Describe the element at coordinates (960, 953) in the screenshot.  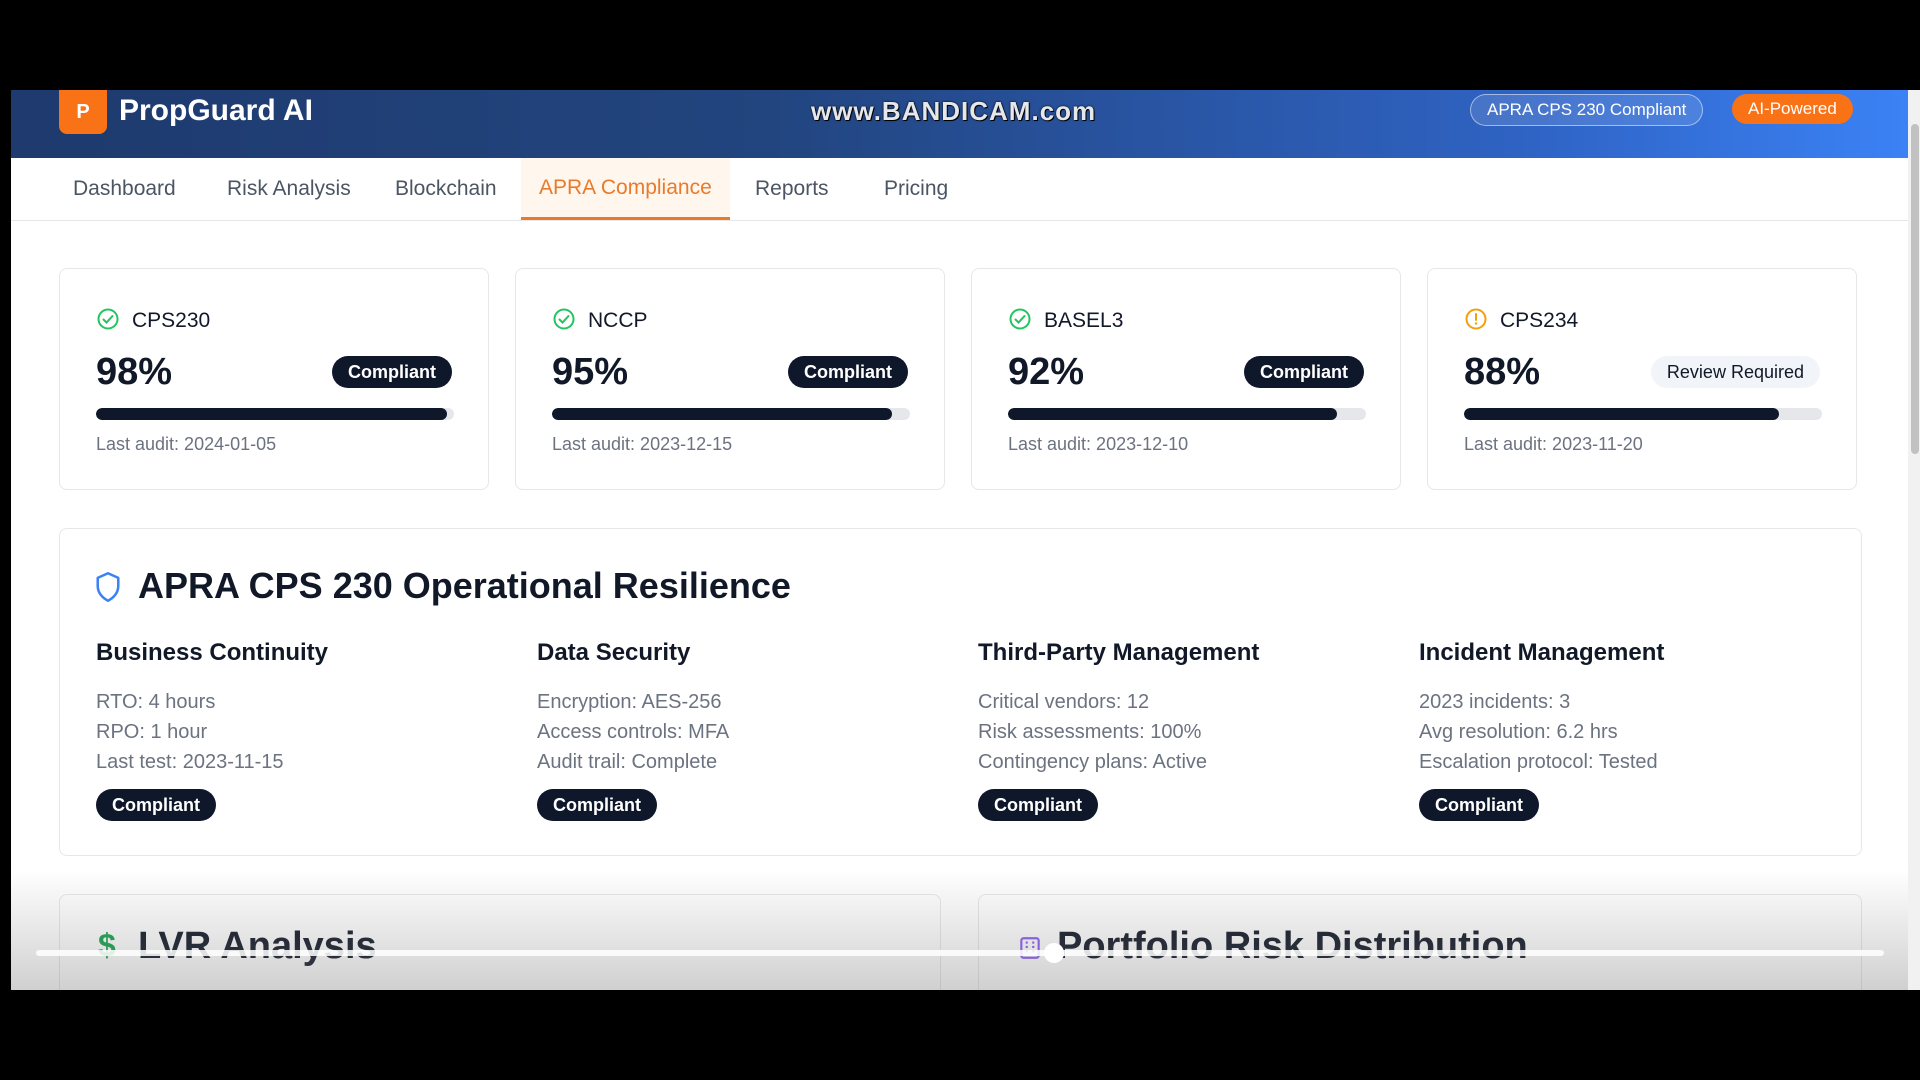
I see `video-seek-bar` at that location.